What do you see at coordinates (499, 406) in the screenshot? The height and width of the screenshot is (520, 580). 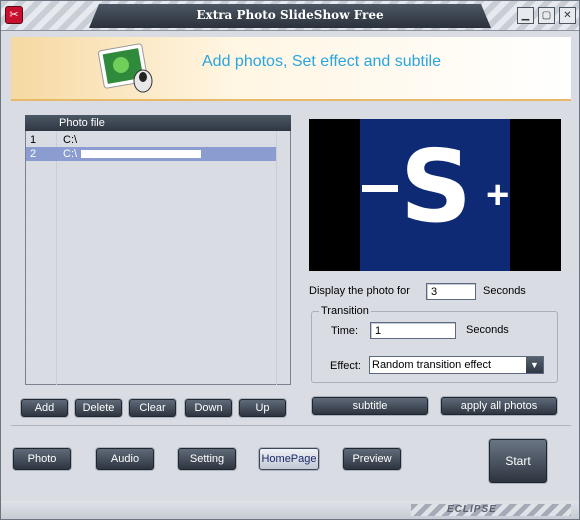 I see `apply-all-photos-button: apply all photos` at bounding box center [499, 406].